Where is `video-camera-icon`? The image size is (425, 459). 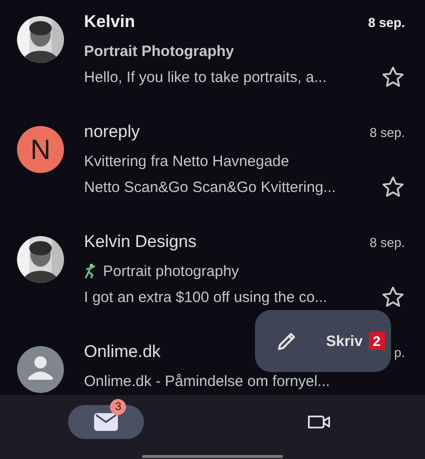
video-camera-icon is located at coordinates (318, 422).